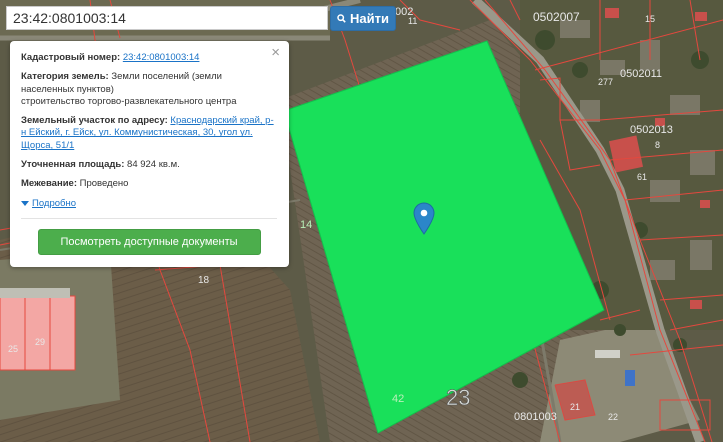 The image size is (723, 442). What do you see at coordinates (40, 342) in the screenshot?
I see `plot-label-29: 29` at bounding box center [40, 342].